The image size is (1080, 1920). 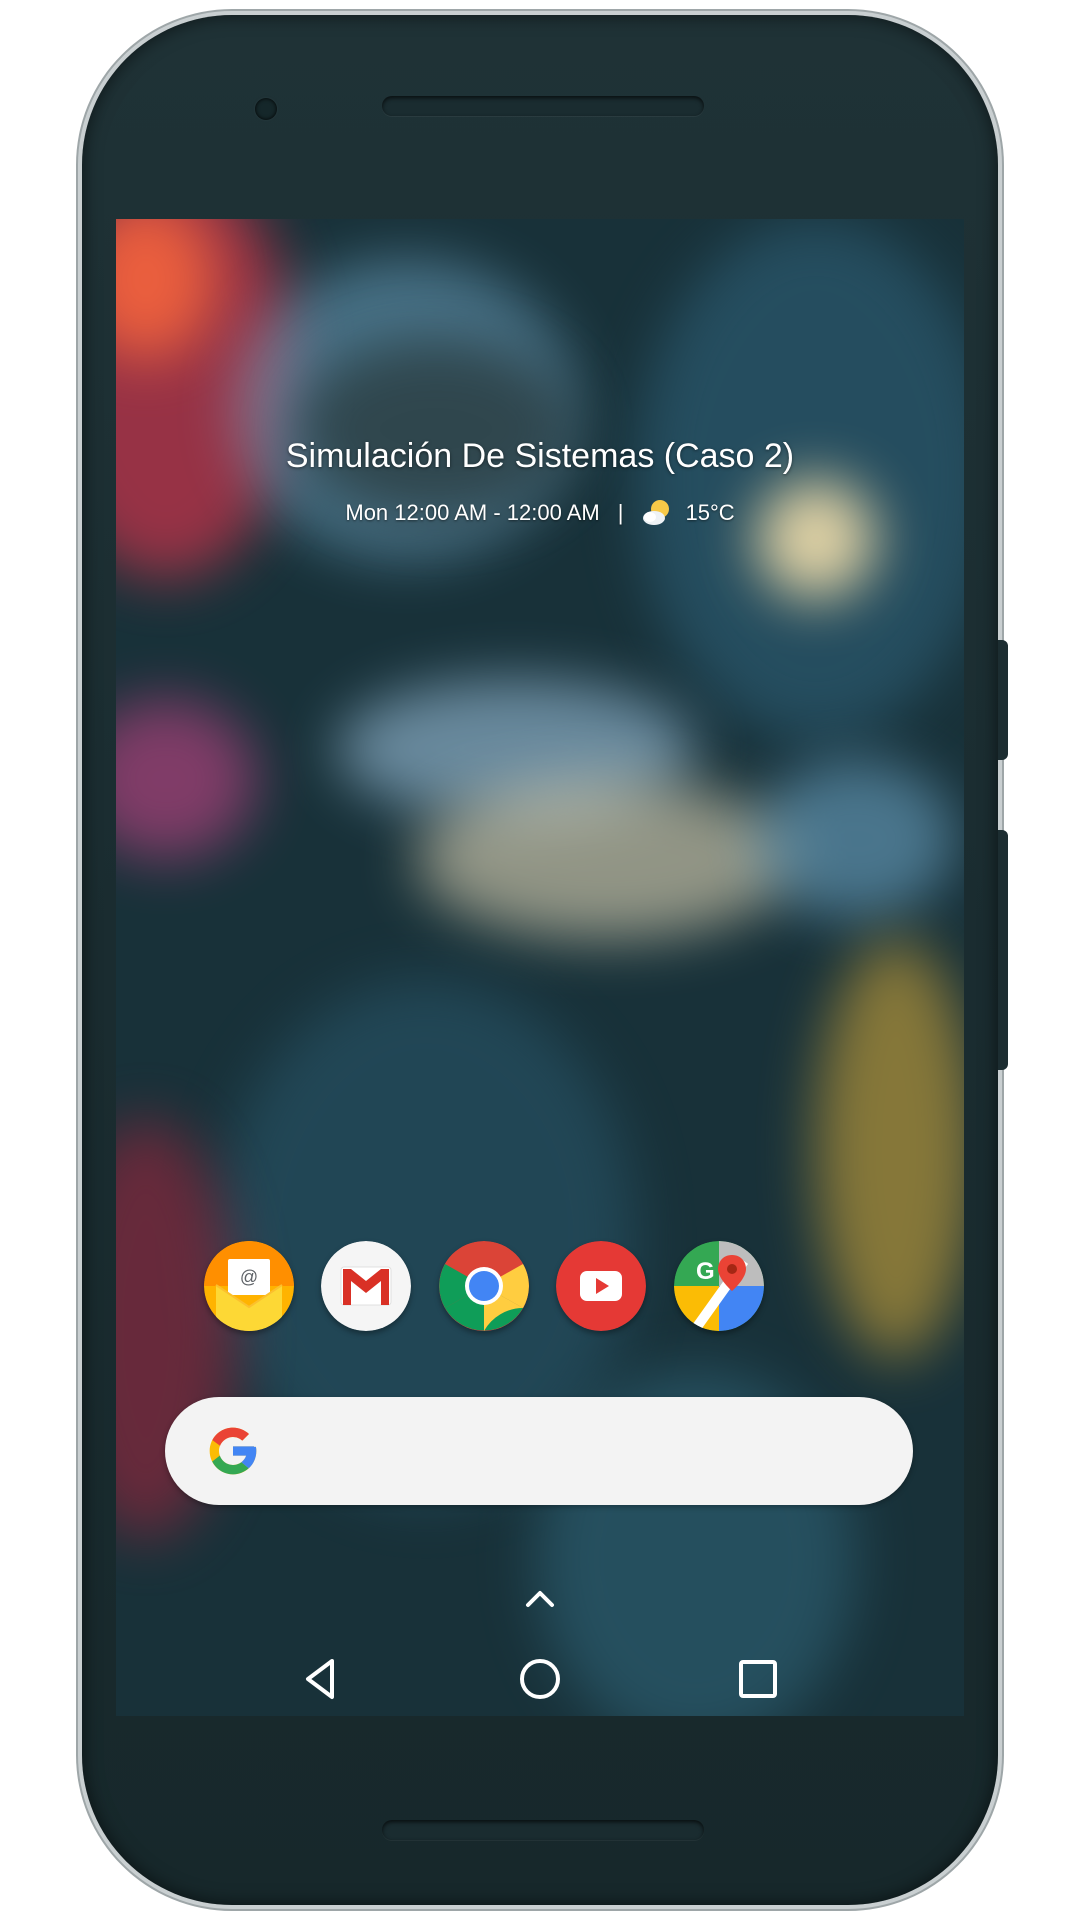 I want to click on youtube-app-icon, so click(x=601, y=1286).